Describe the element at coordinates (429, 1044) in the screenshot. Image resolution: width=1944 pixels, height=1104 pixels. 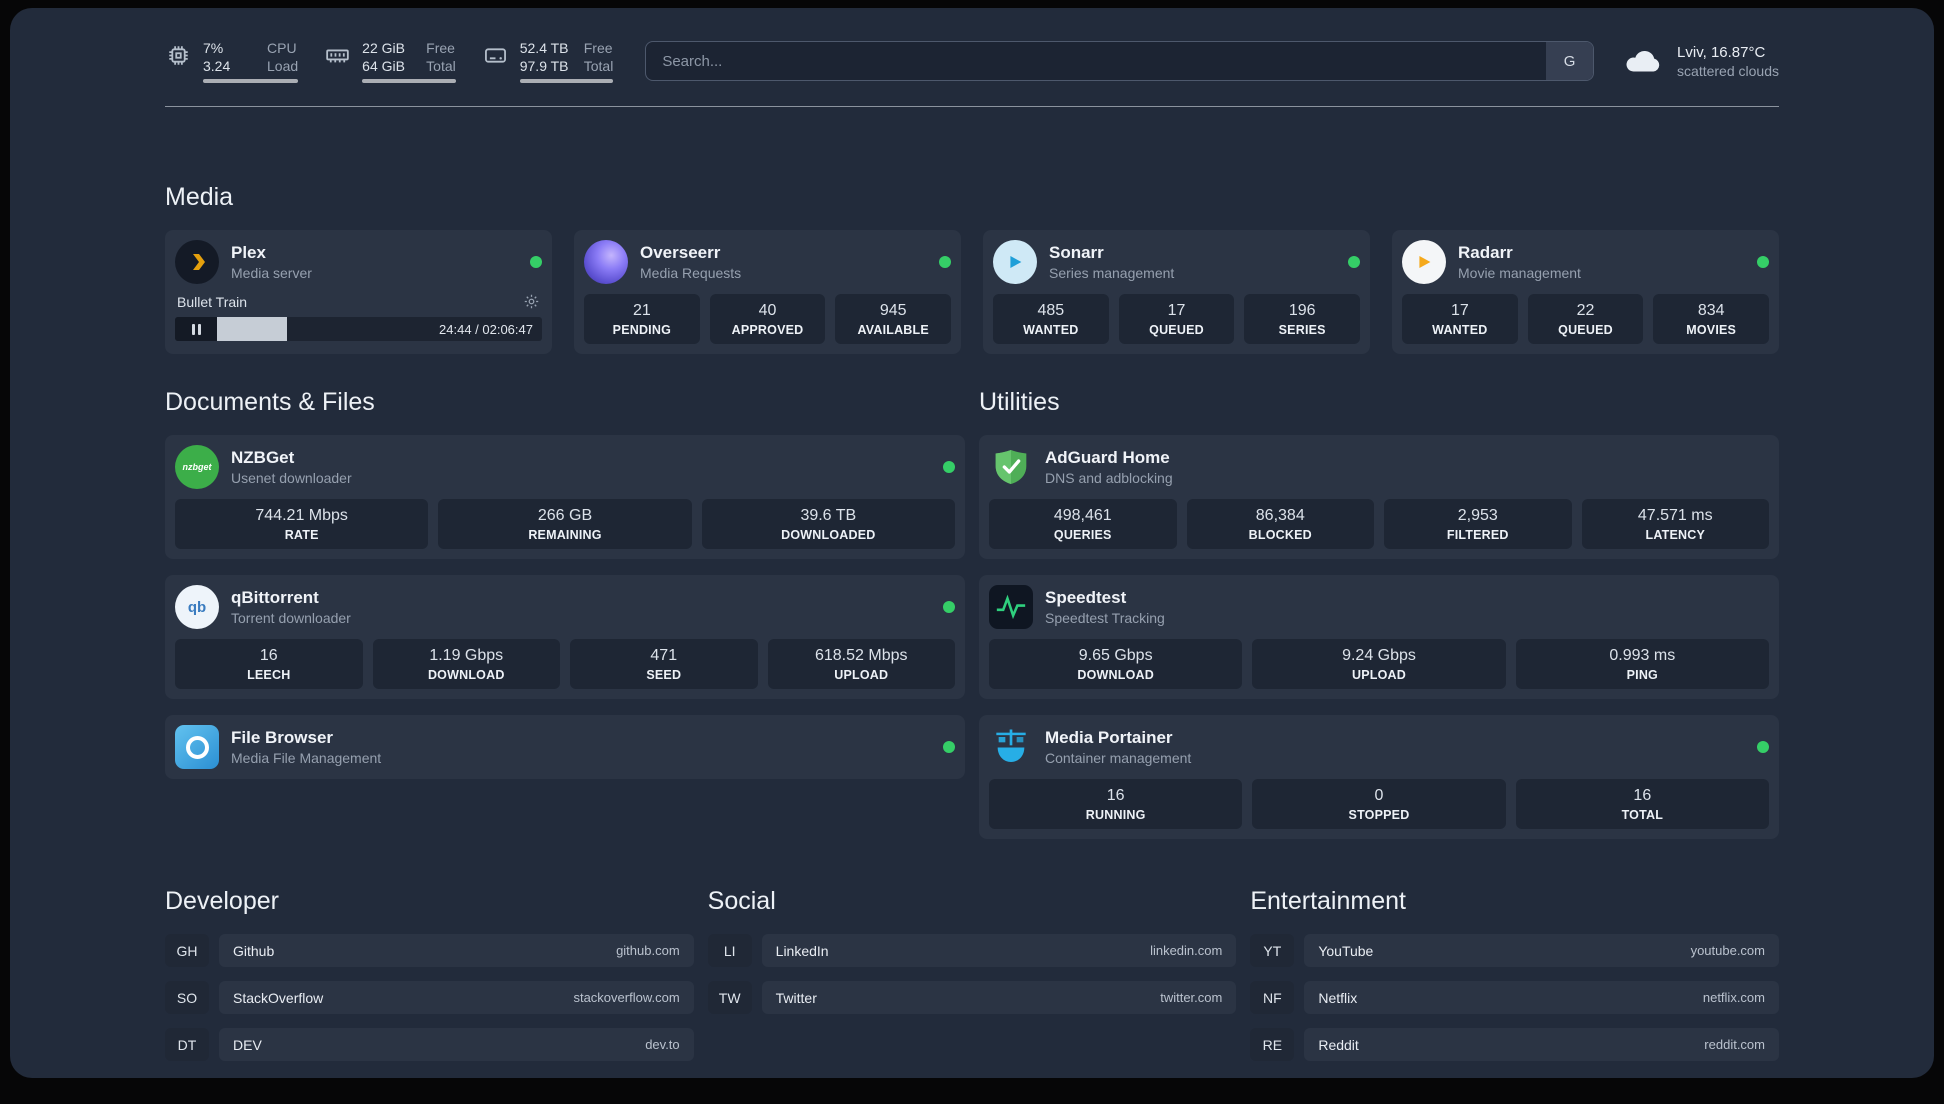
I see `bookmark-dev: DT DEV dev.to` at that location.